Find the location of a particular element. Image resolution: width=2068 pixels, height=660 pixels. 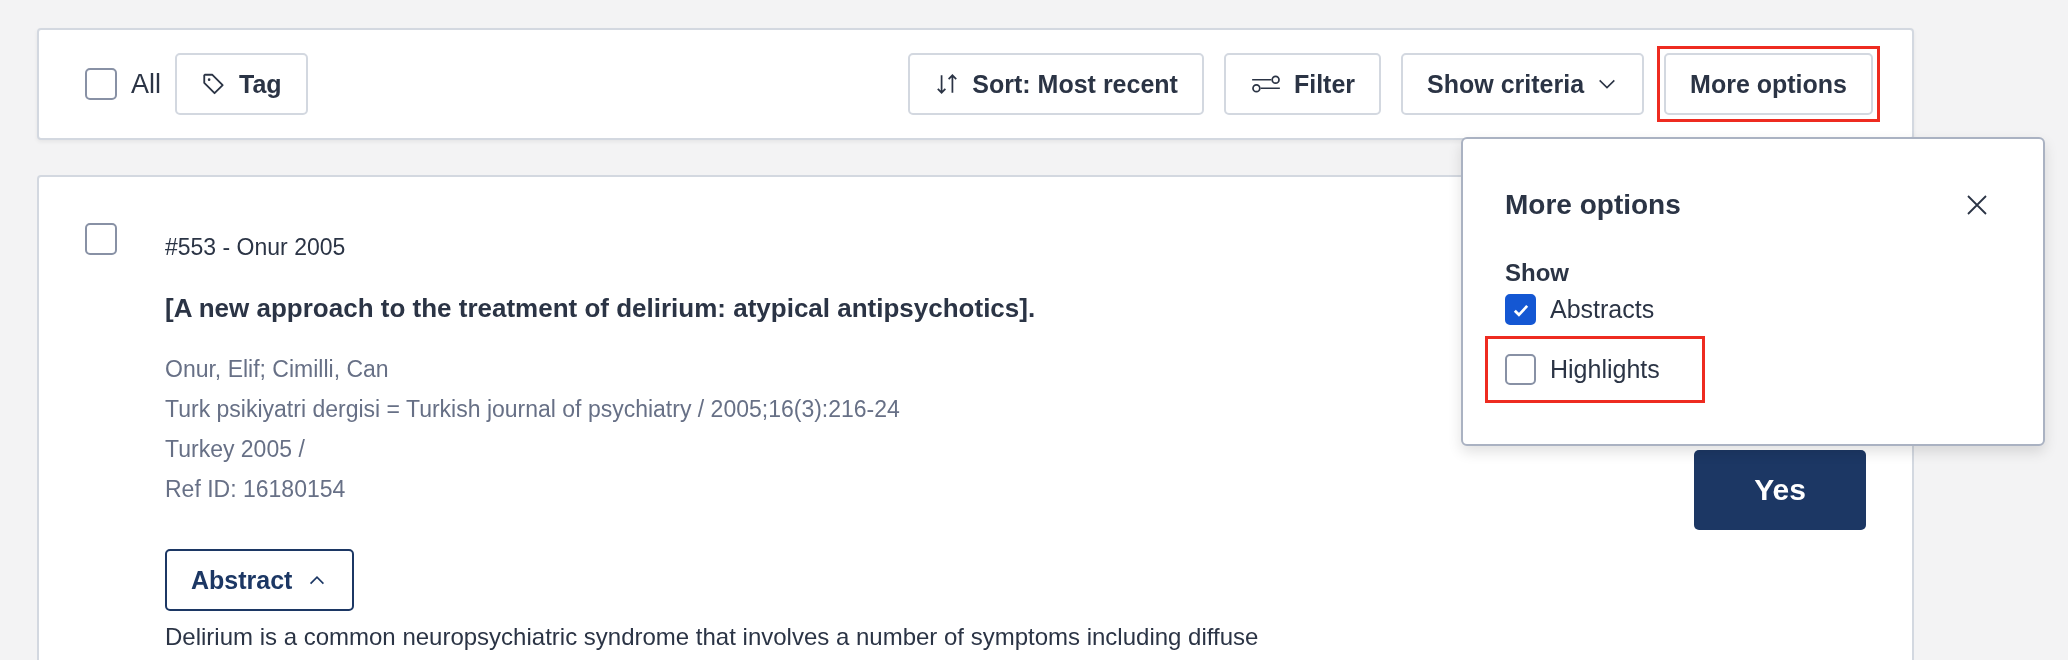

reference-detail: Ref ID: 16180154 is located at coordinates (255, 489).